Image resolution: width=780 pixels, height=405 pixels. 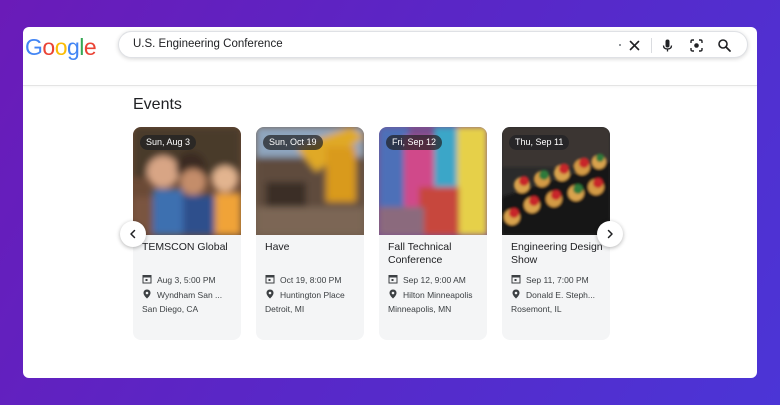 I want to click on event-city: Minneapolis, MN, so click(x=420, y=309).